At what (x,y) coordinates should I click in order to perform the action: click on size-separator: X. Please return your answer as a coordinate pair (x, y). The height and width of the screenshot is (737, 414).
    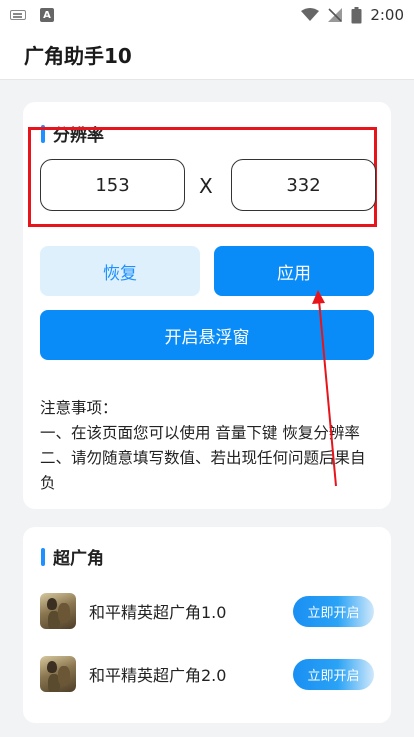
    Looking at the image, I should click on (206, 186).